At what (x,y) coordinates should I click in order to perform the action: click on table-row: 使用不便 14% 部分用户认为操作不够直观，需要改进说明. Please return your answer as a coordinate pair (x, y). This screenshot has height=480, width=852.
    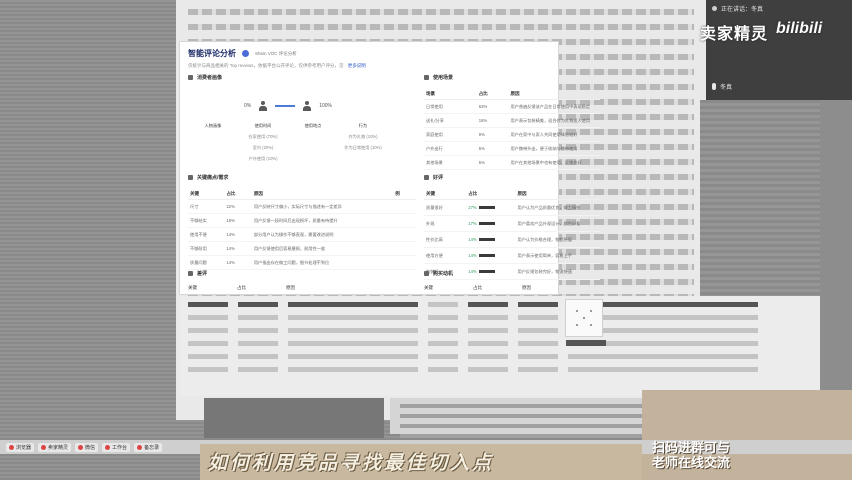
    Looking at the image, I should click on (302, 234).